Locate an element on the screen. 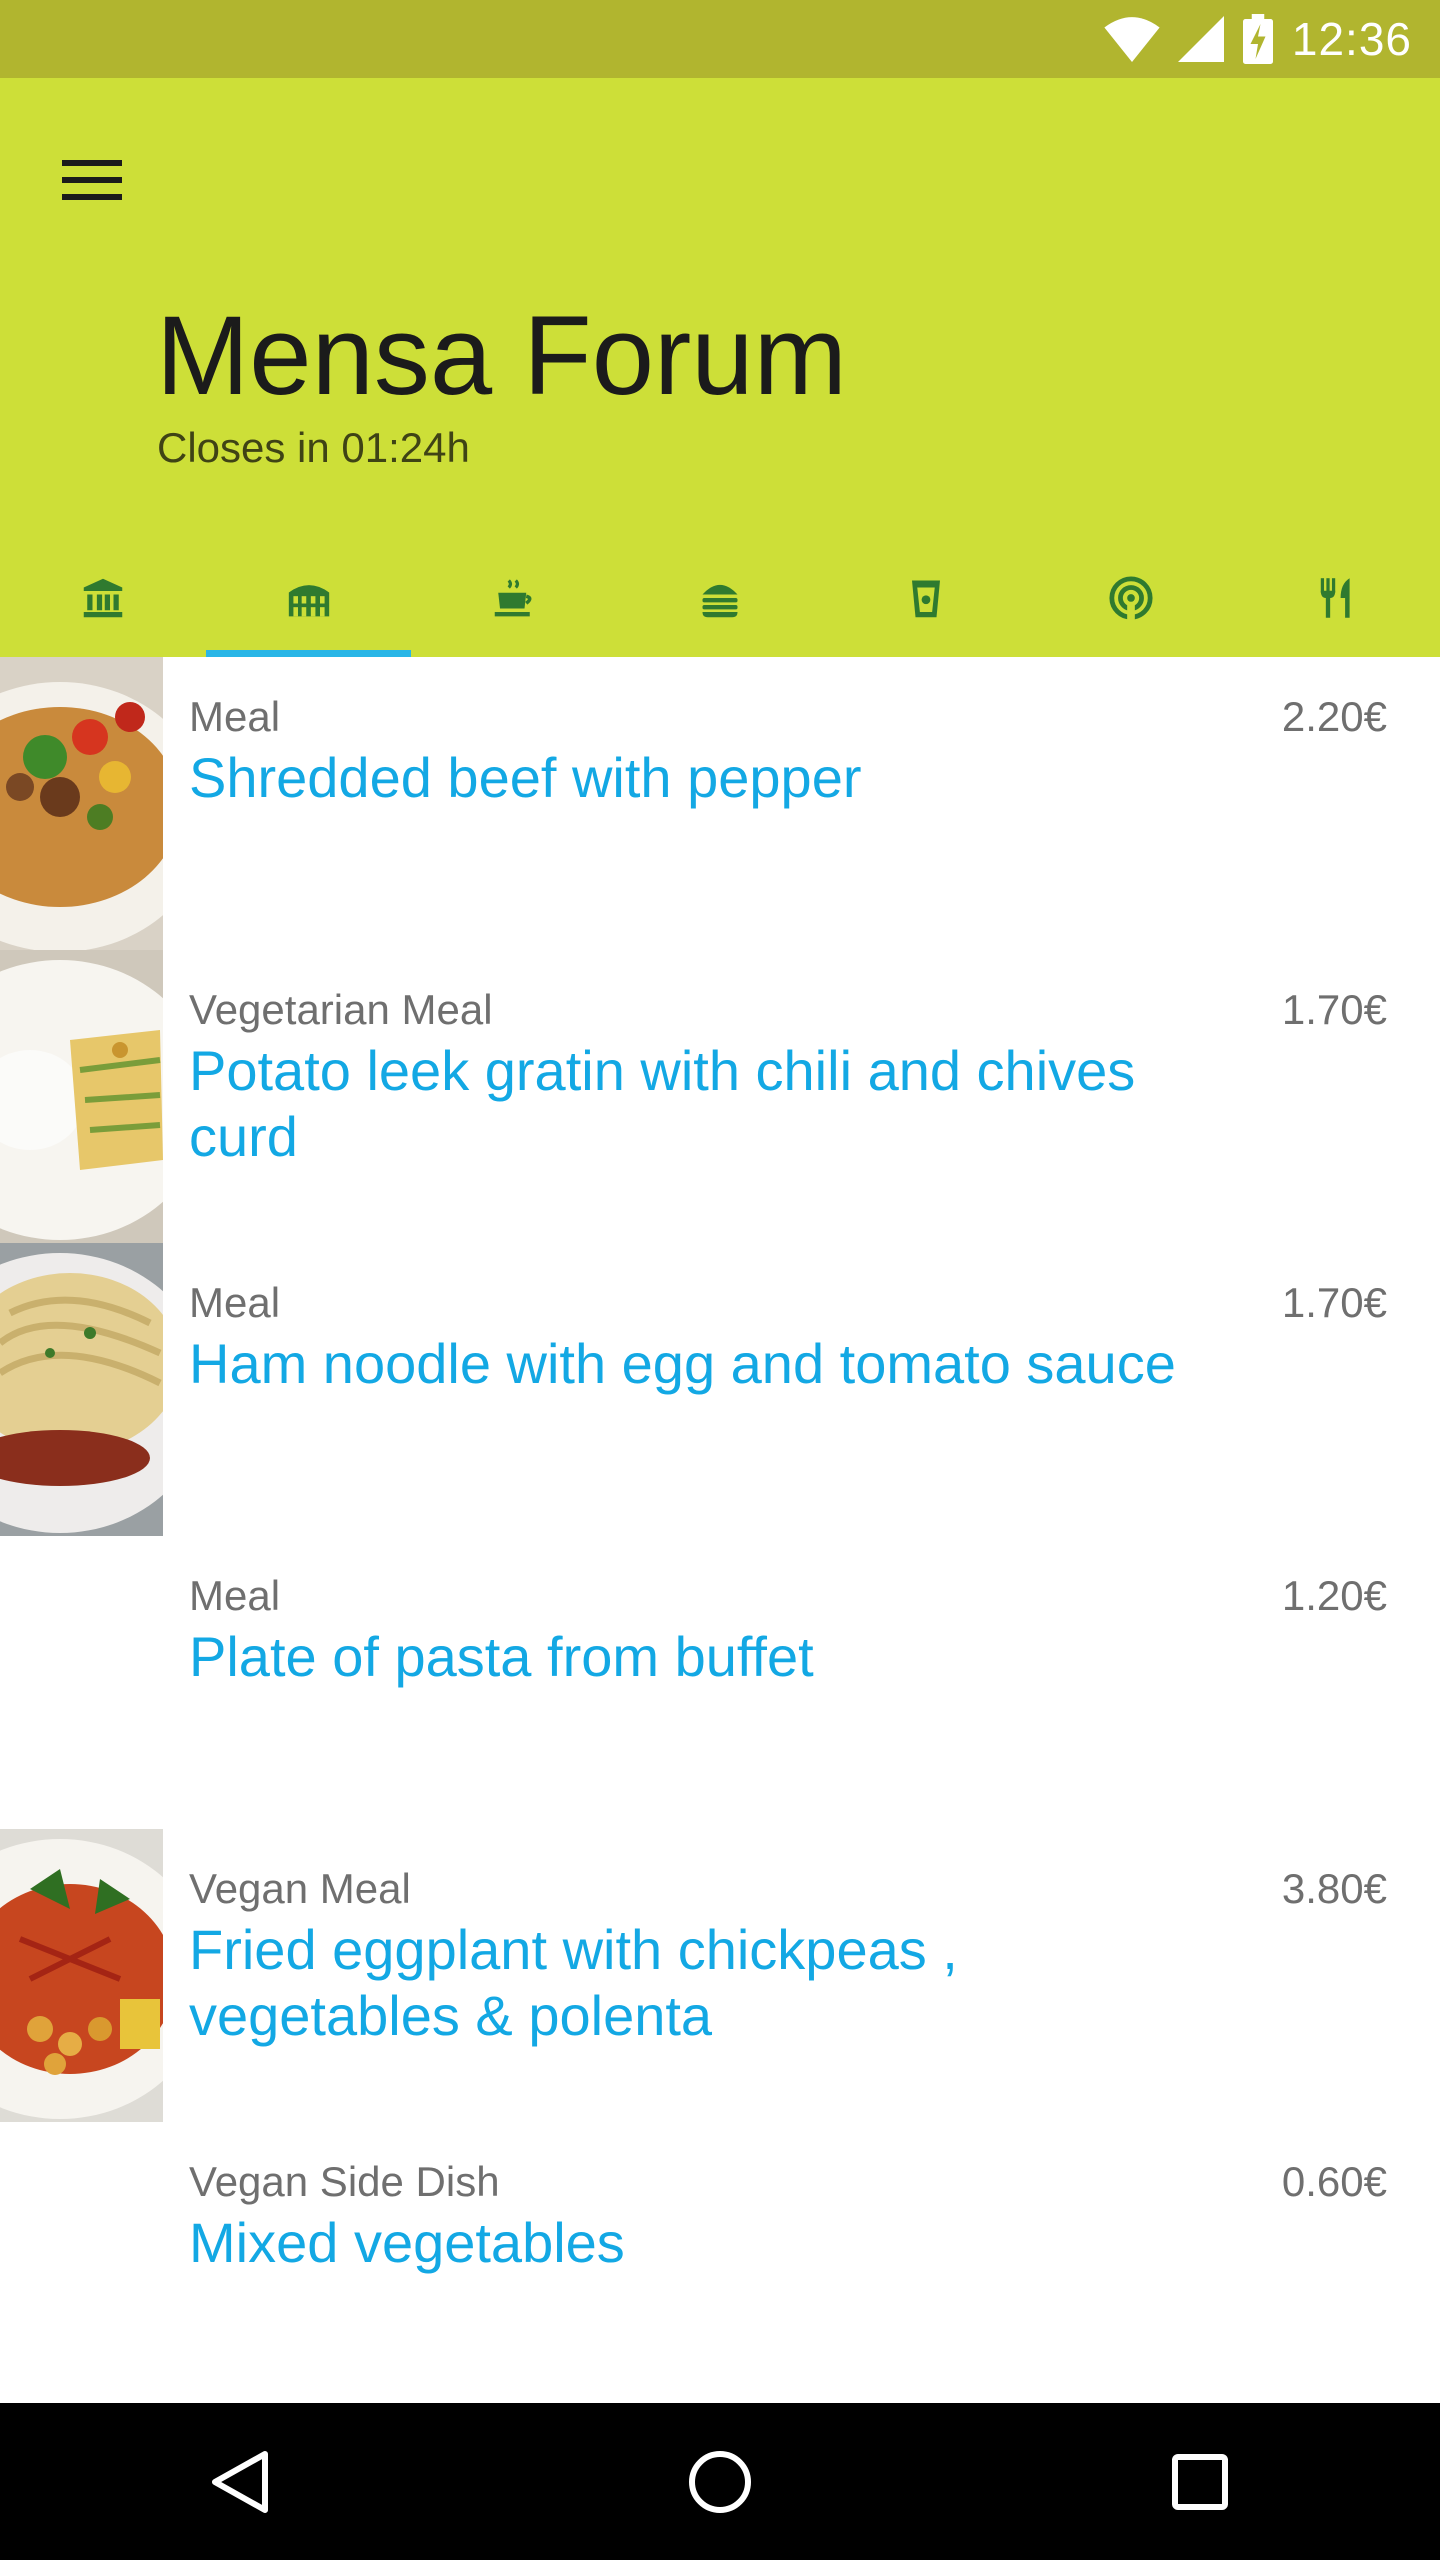 This screenshot has height=2560, width=1440. gratin-photo is located at coordinates (81, 1096).